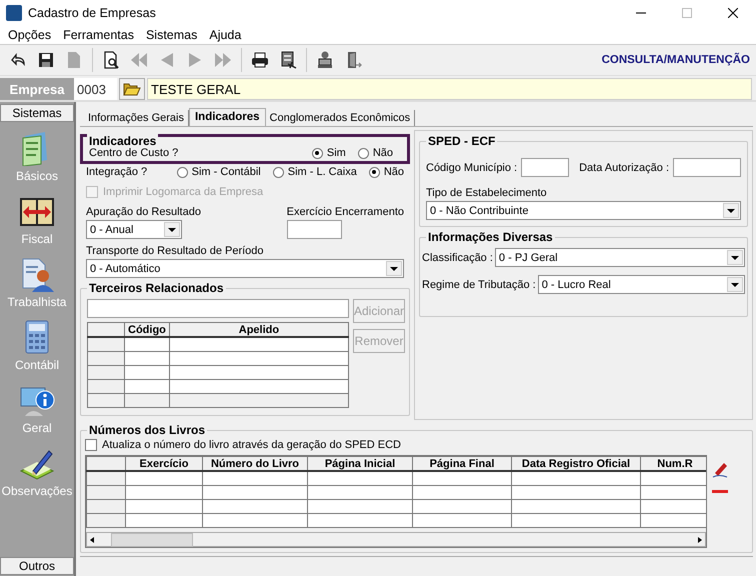 Image resolution: width=756 pixels, height=576 pixels. I want to click on checkbox, so click(91, 445).